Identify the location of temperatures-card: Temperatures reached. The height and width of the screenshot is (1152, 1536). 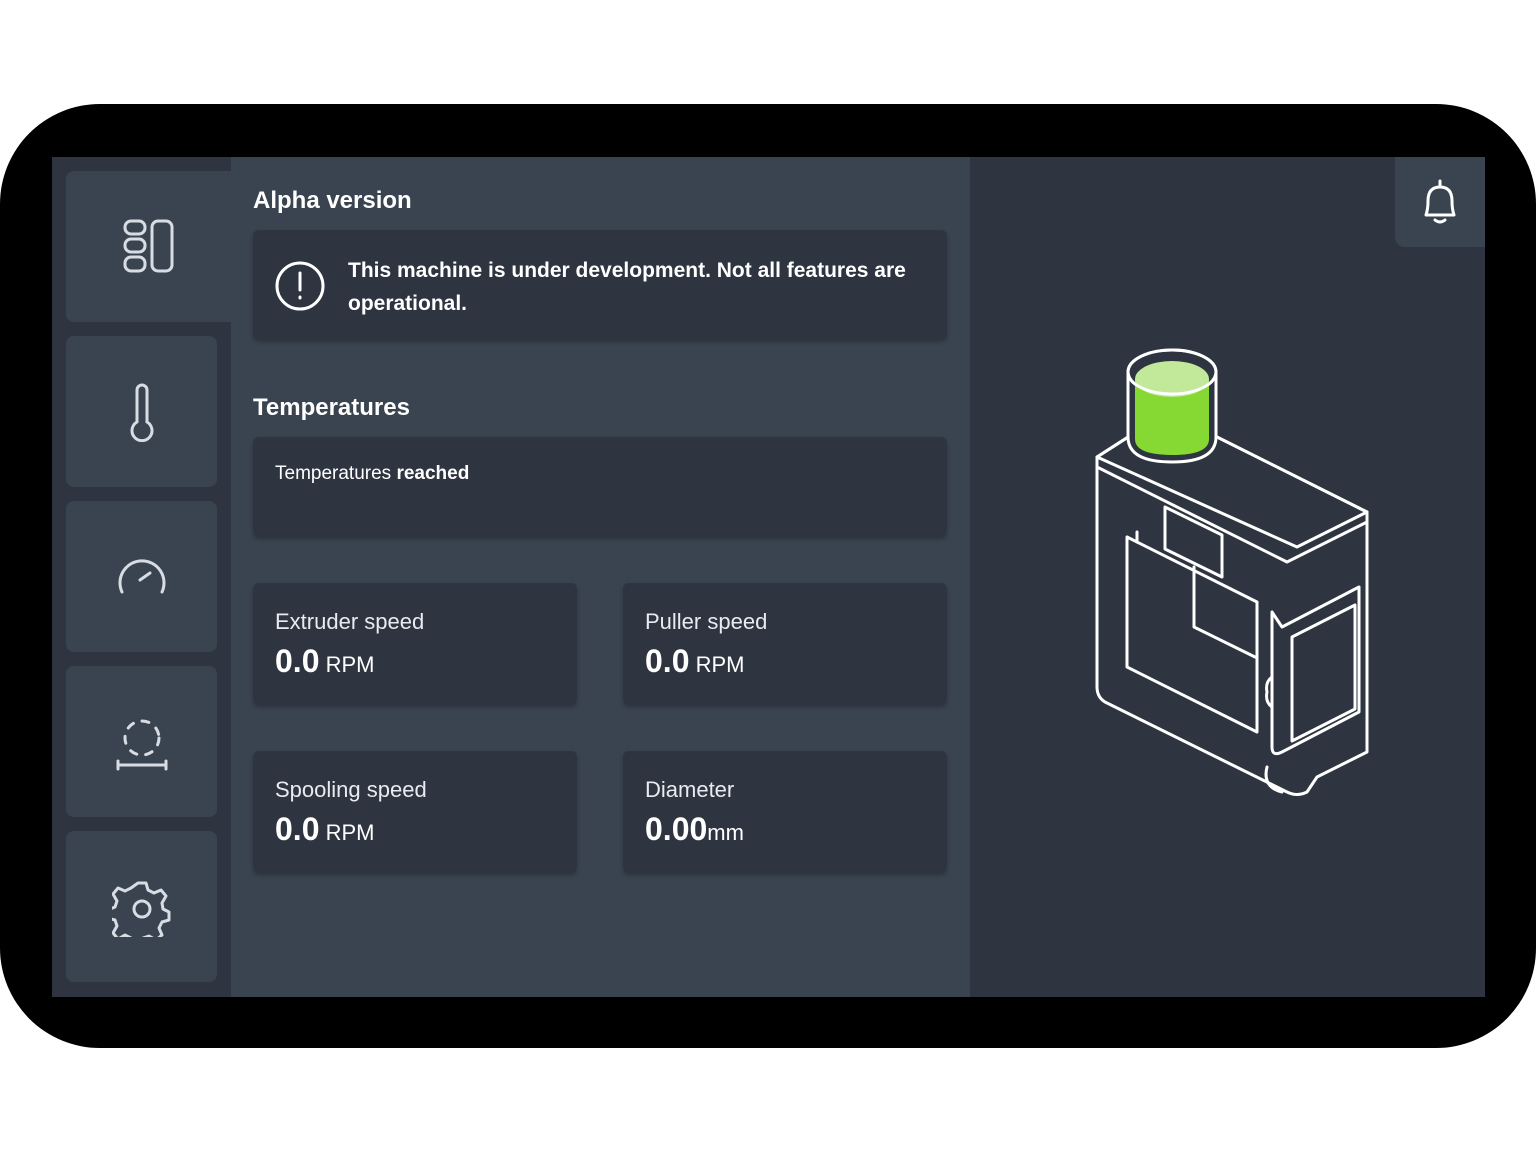
(600, 487).